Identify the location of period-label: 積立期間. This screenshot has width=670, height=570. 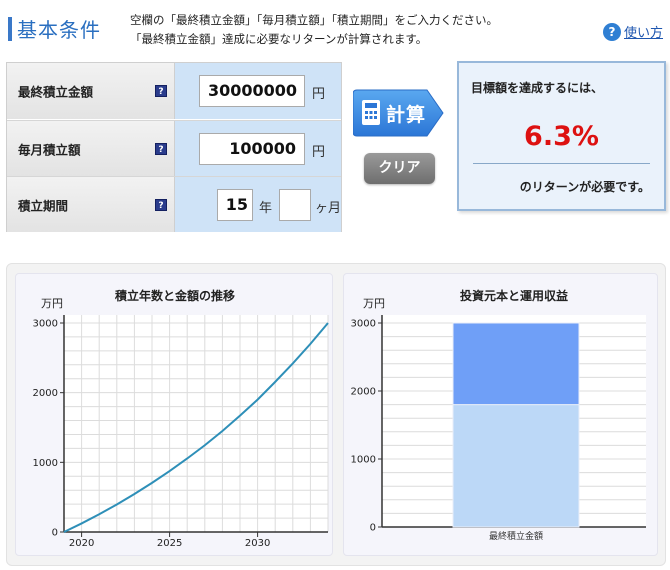
(43, 205).